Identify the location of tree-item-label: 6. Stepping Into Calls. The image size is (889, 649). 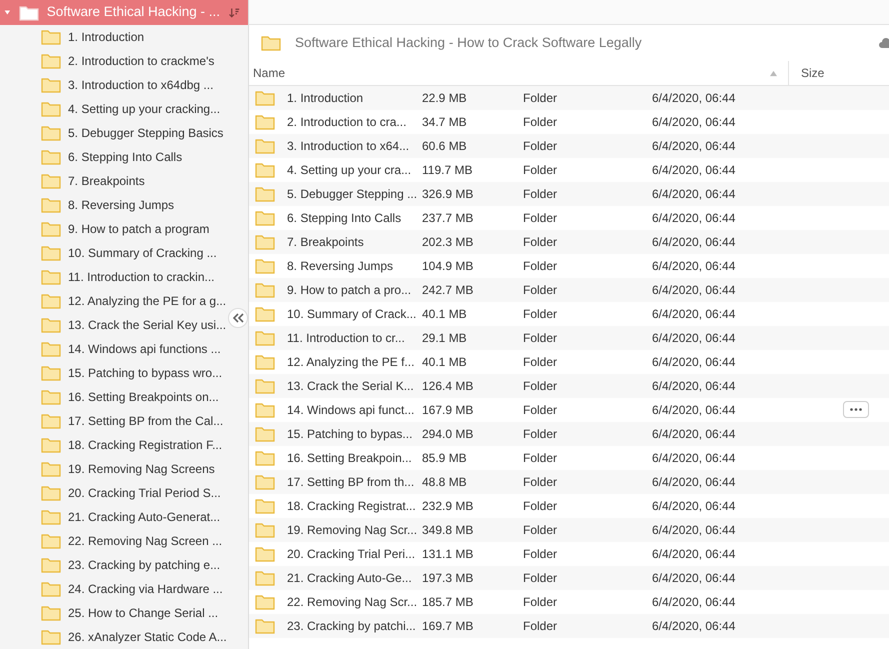
(125, 157).